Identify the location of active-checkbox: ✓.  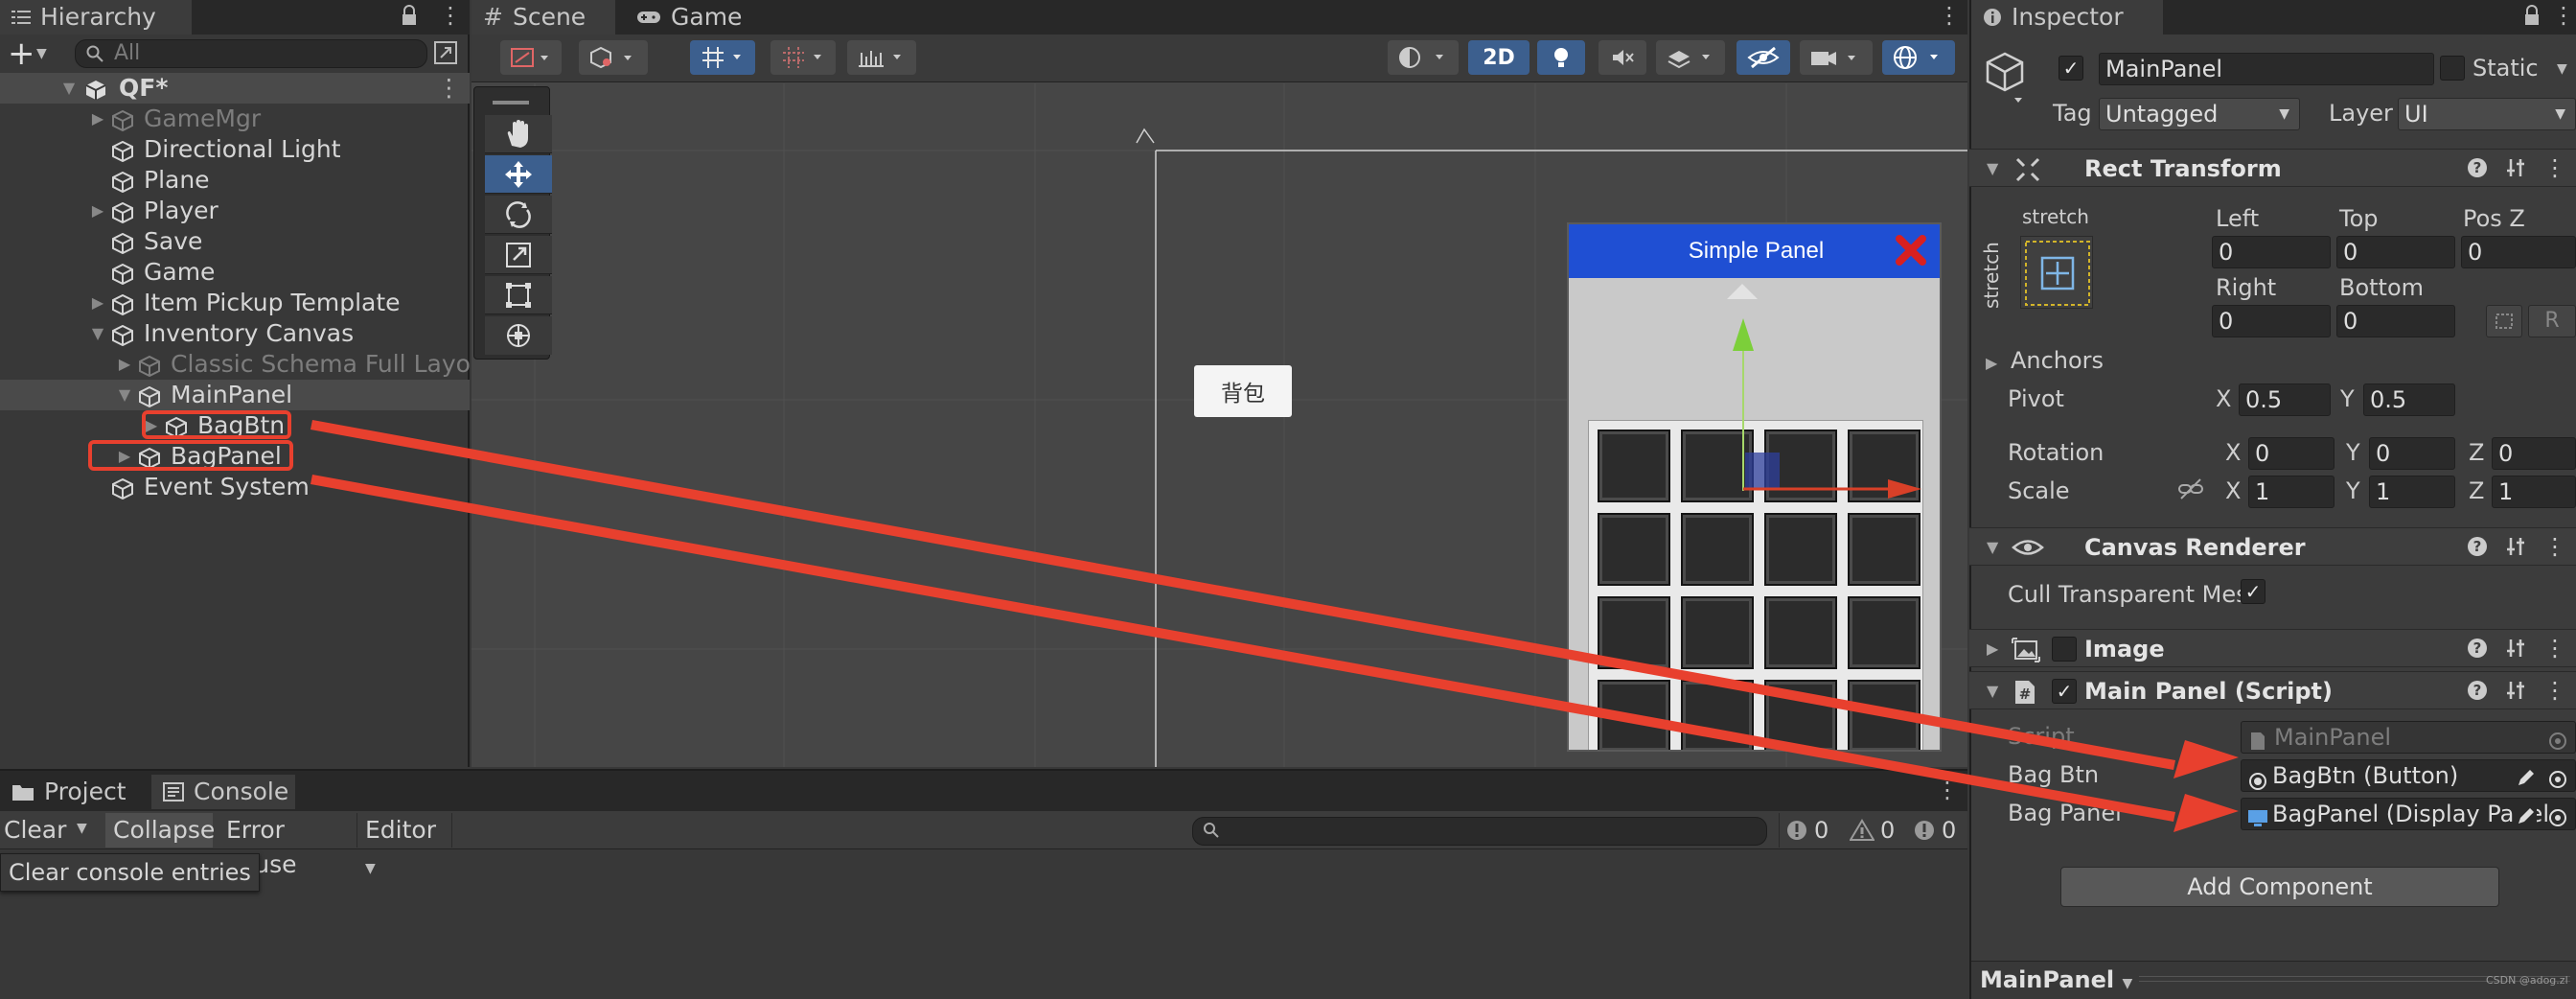
(2070, 68).